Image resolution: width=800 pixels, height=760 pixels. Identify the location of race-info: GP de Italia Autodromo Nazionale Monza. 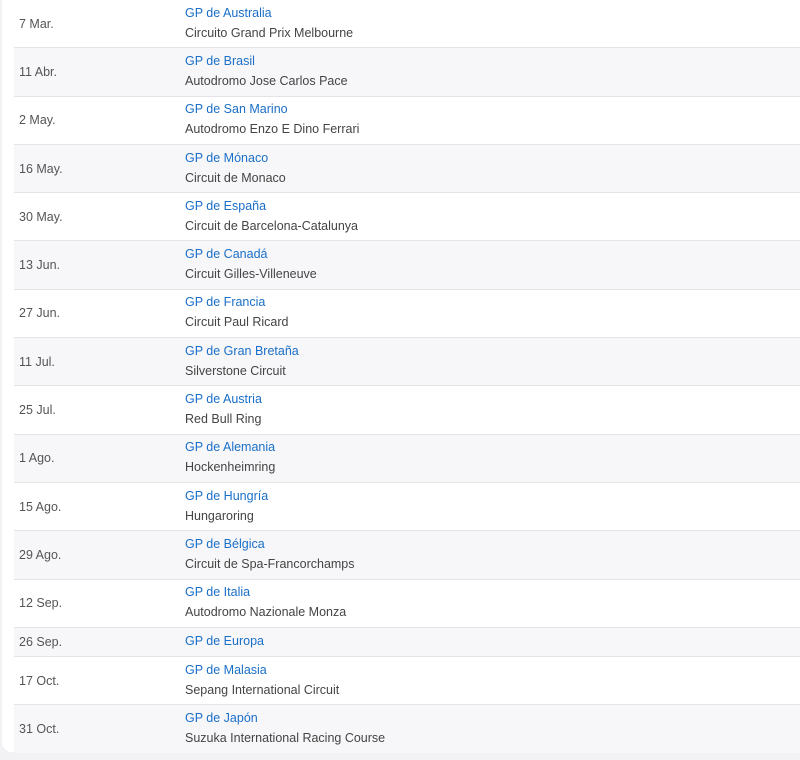
(265, 603).